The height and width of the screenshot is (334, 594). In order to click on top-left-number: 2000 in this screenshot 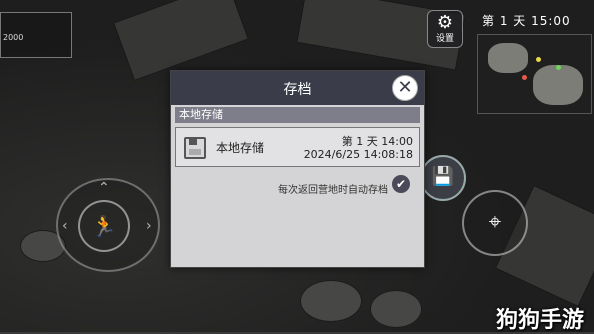, I will do `click(13, 37)`.